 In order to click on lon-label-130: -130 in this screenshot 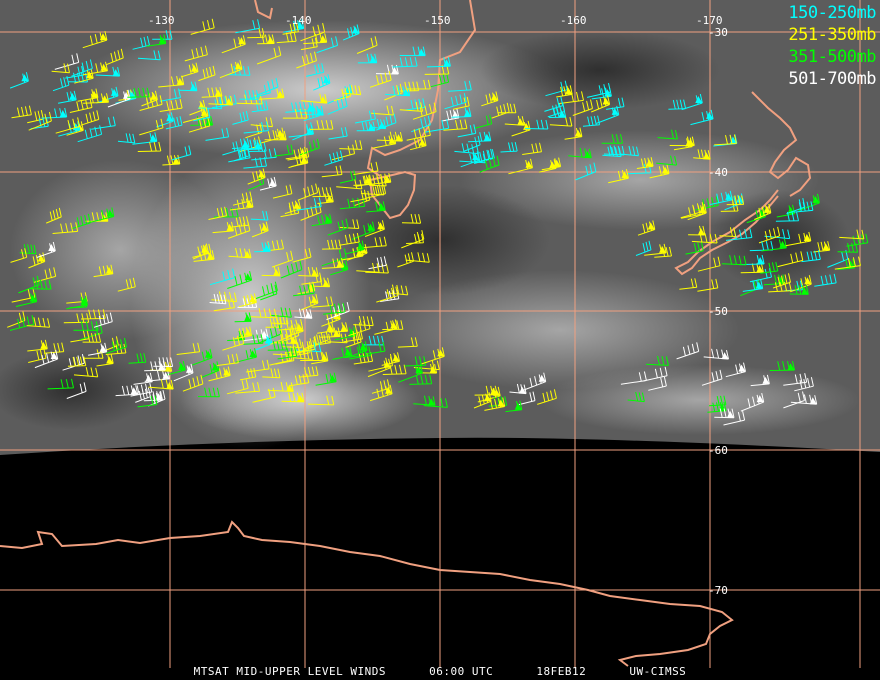, I will do `click(161, 20)`.